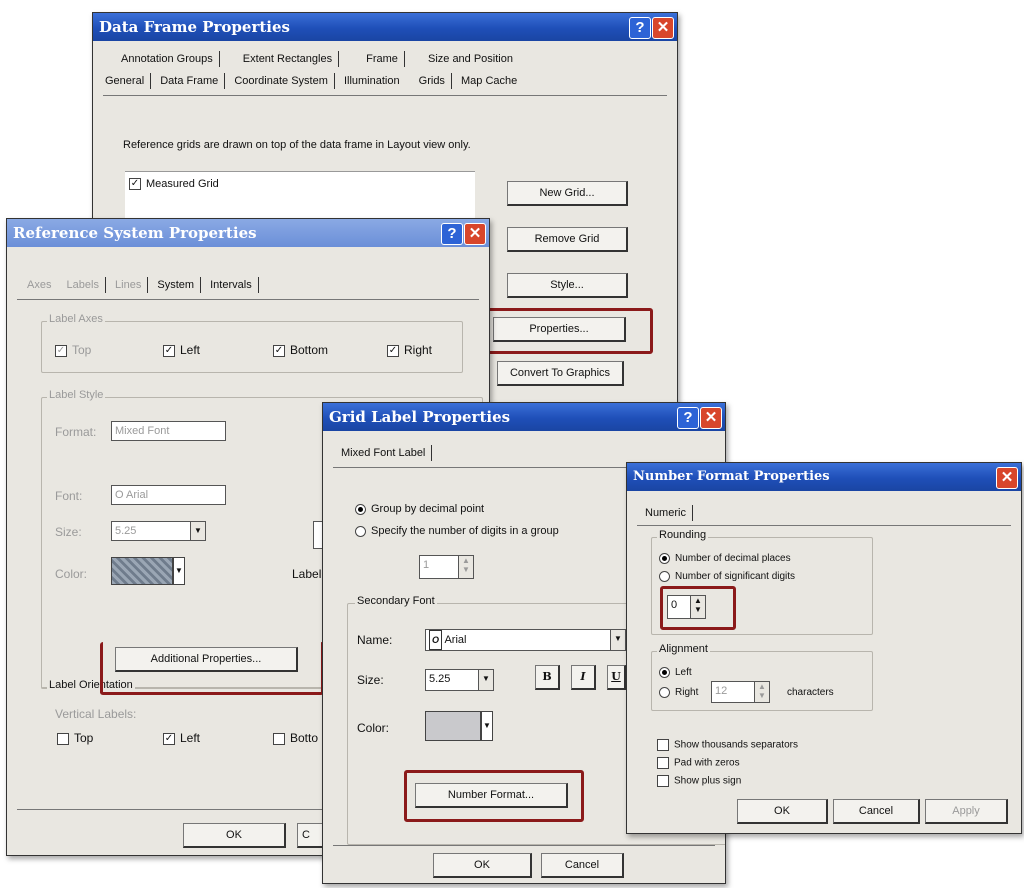 The width and height of the screenshot is (1024, 888). Describe the element at coordinates (678, 692) in the screenshot. I see `align-right-radio: Right` at that location.